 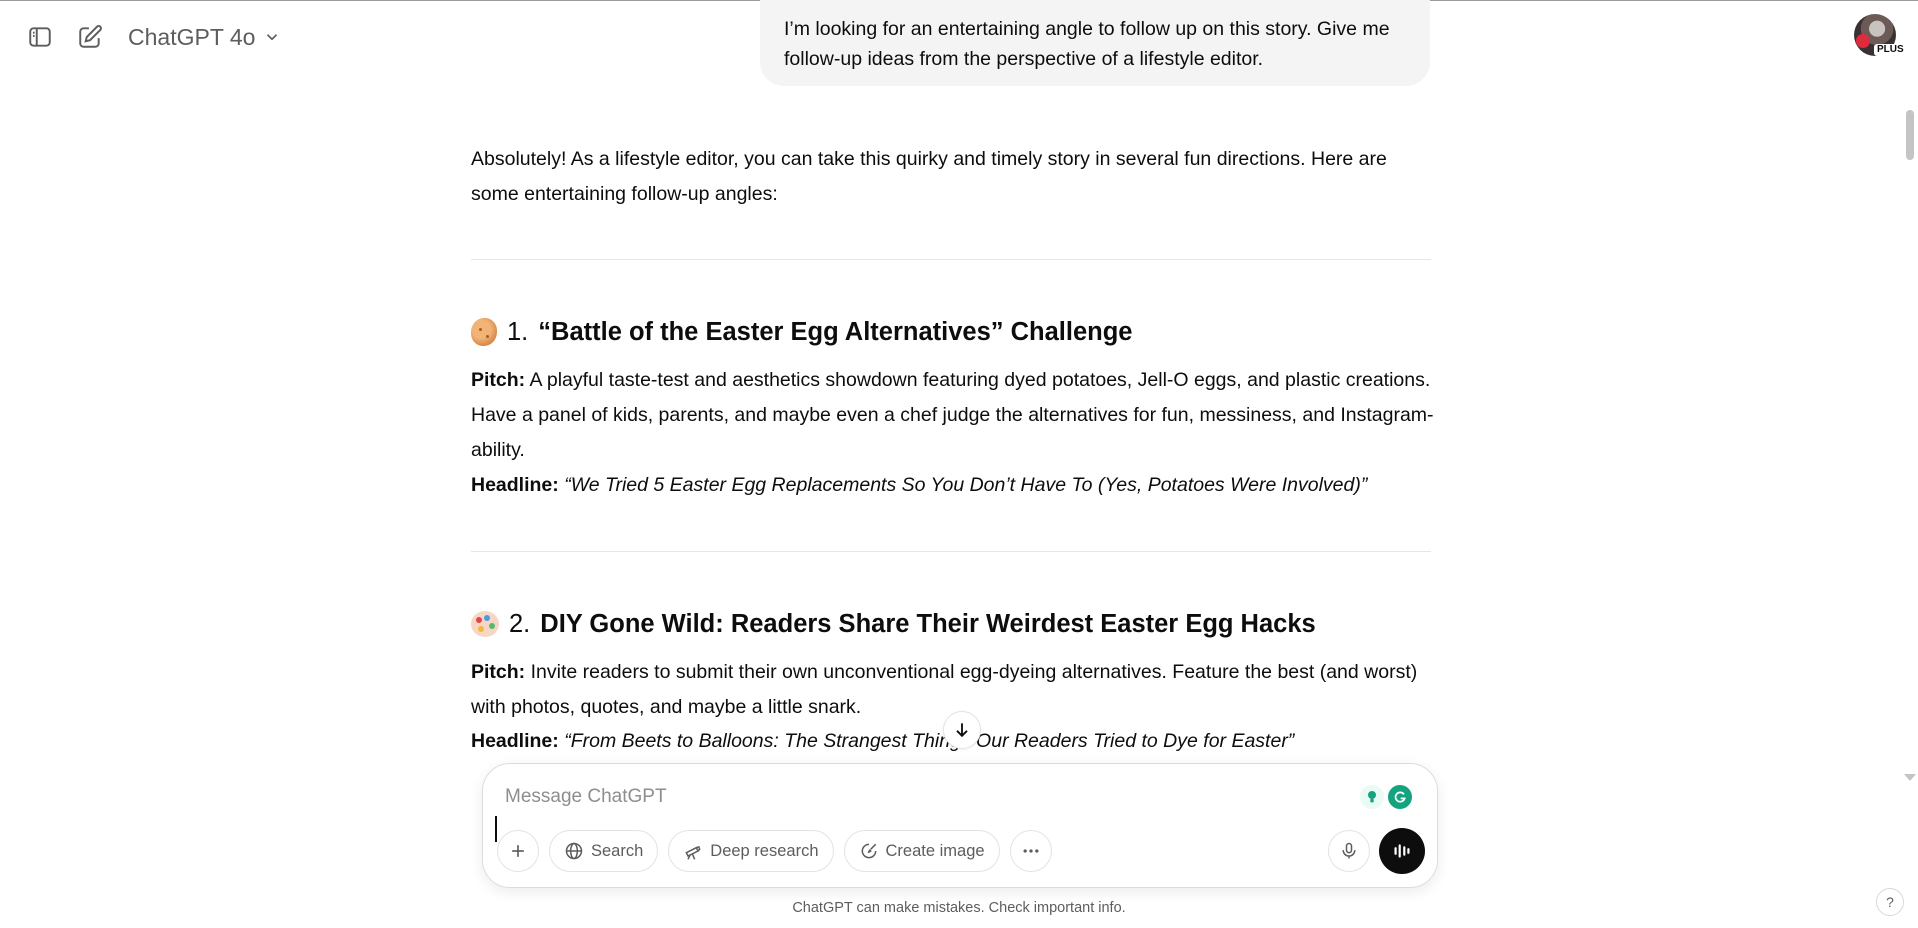 I want to click on help-button: ?, so click(x=1890, y=902).